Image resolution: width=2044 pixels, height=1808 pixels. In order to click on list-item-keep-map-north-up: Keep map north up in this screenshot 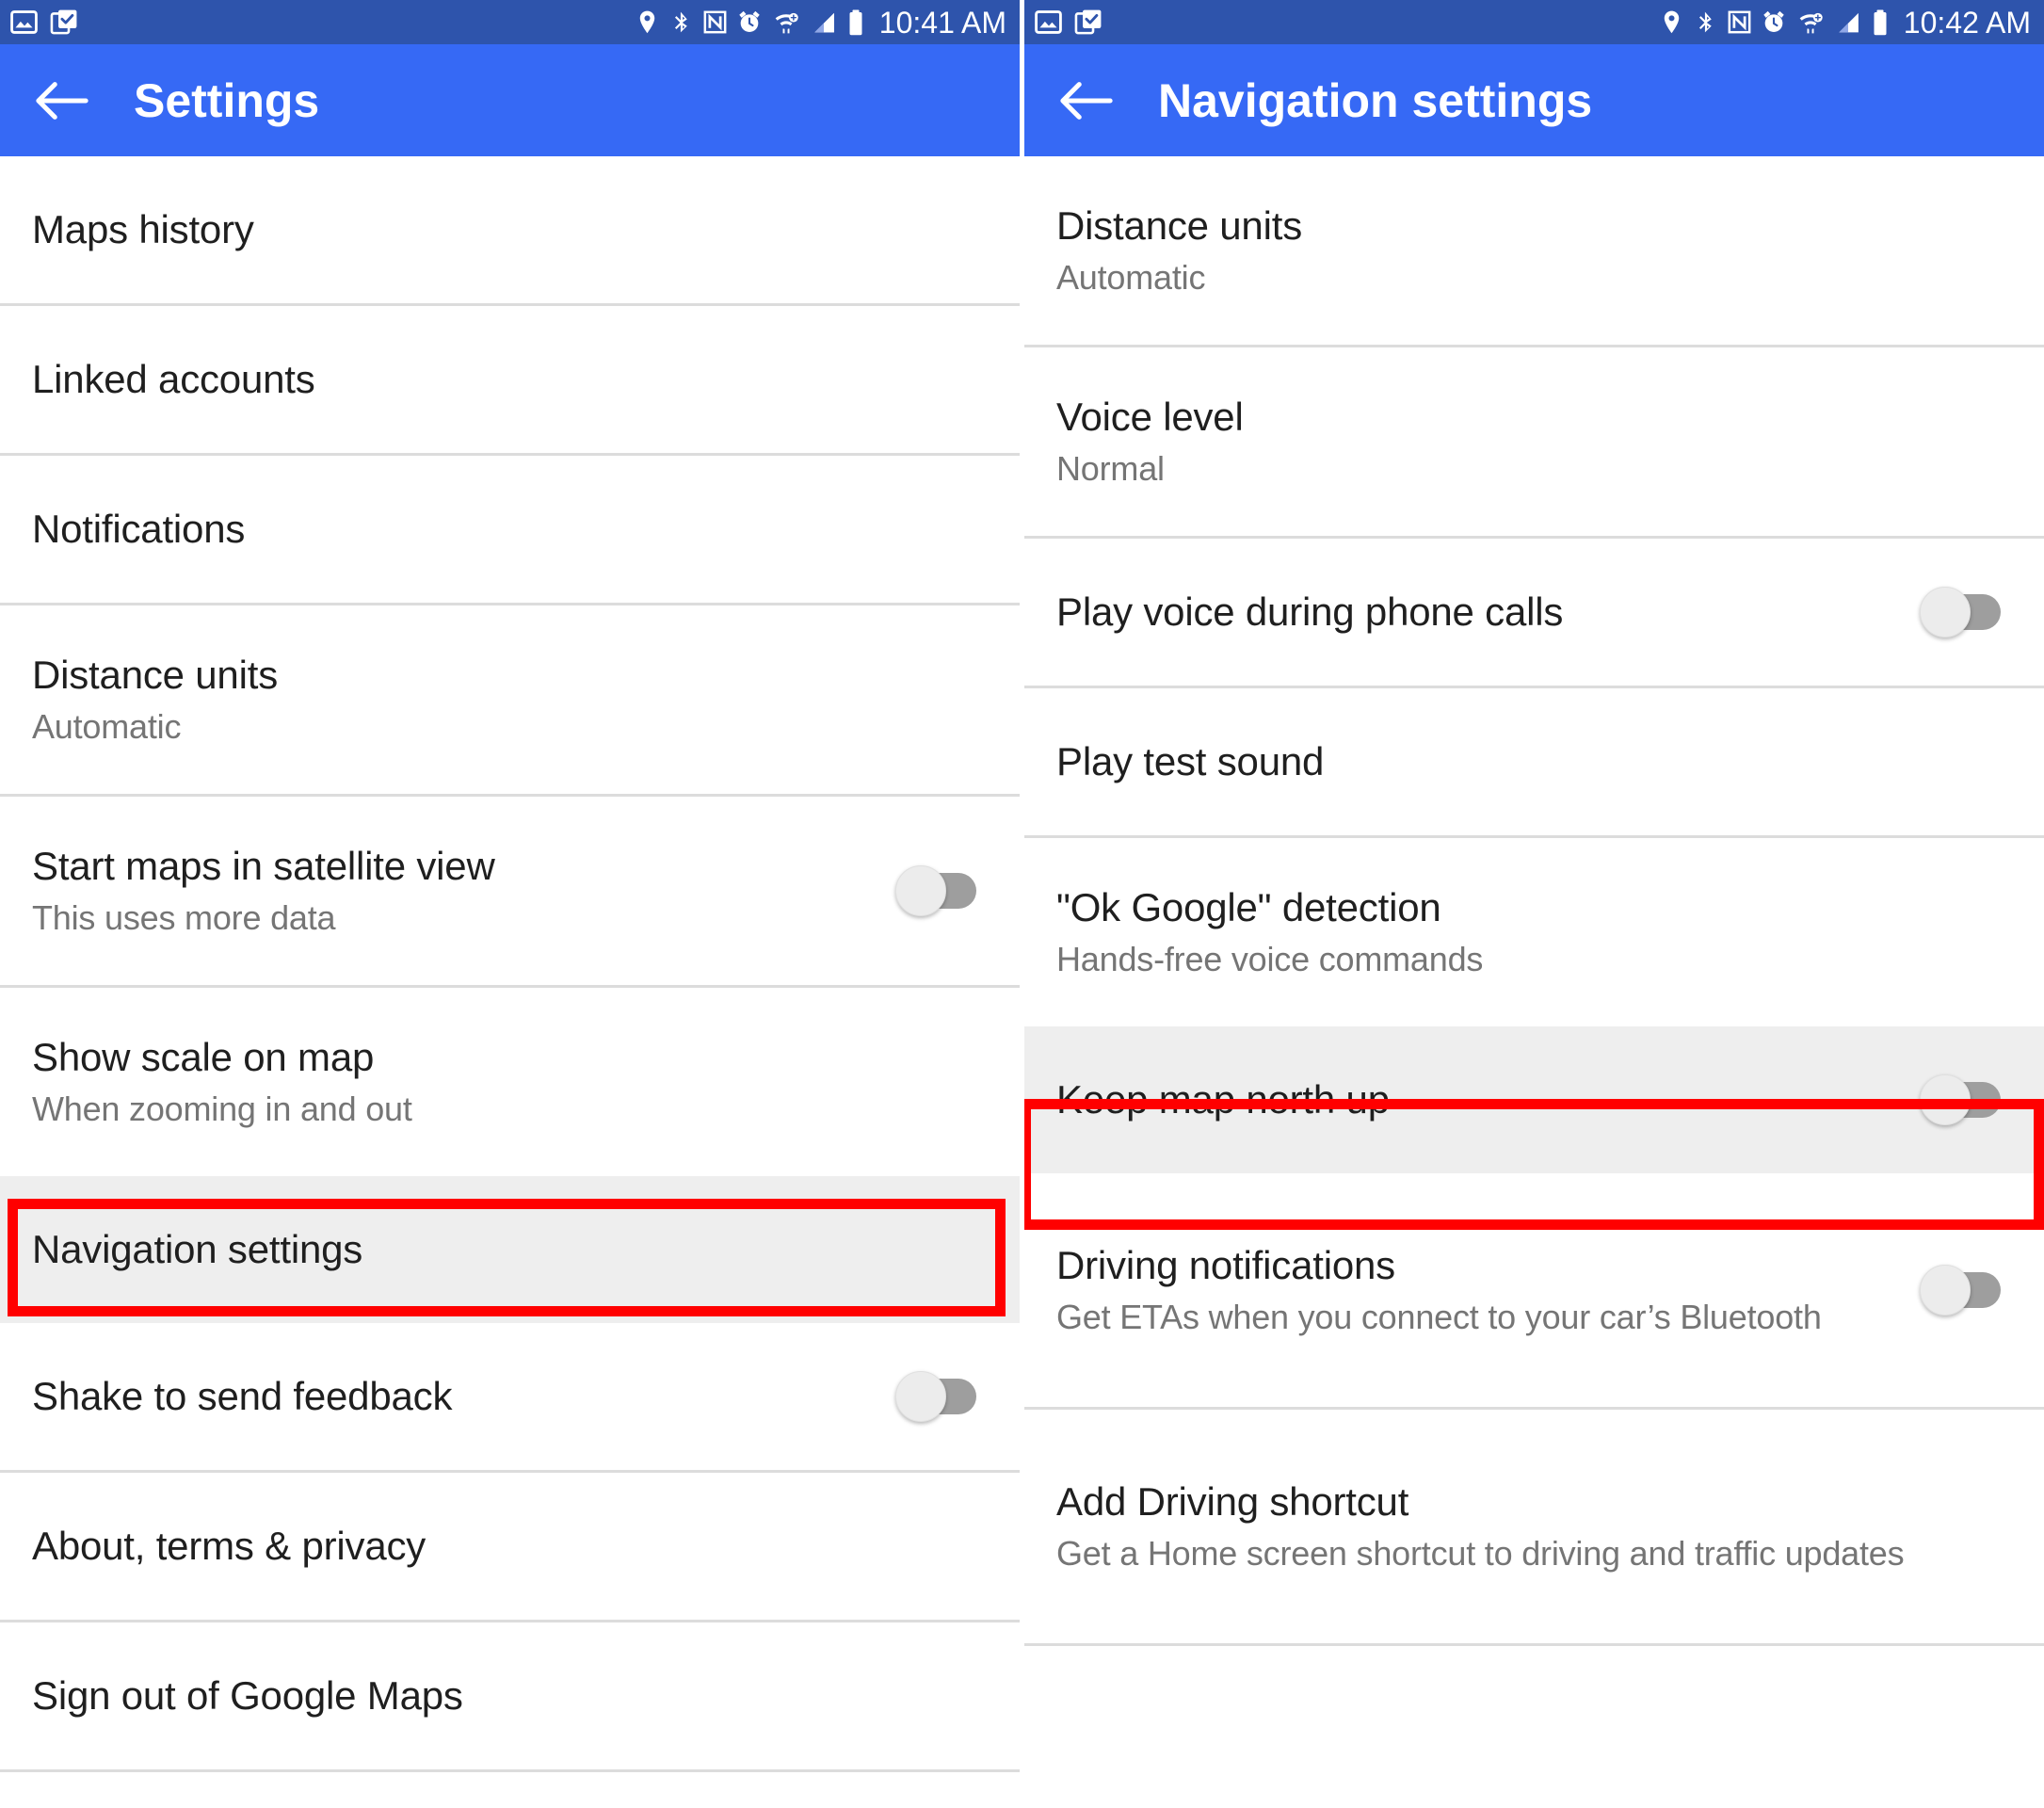, I will do `click(1534, 1099)`.